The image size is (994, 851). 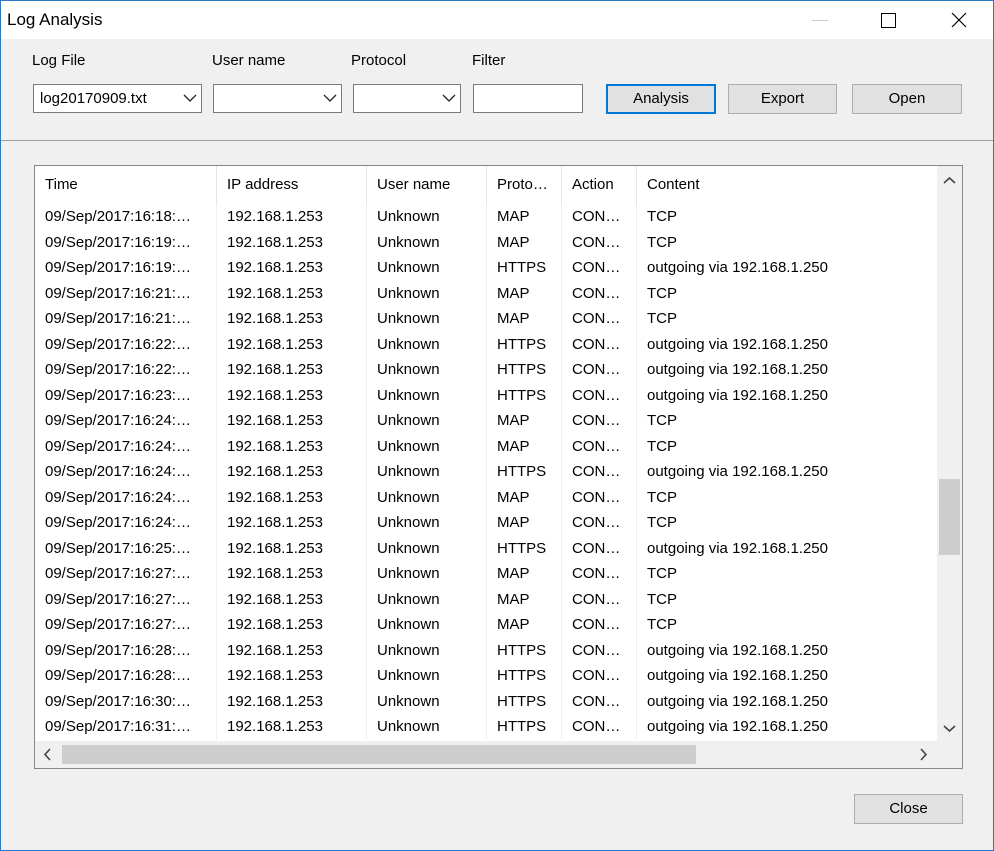 I want to click on arrow-left-icon, so click(x=47, y=754).